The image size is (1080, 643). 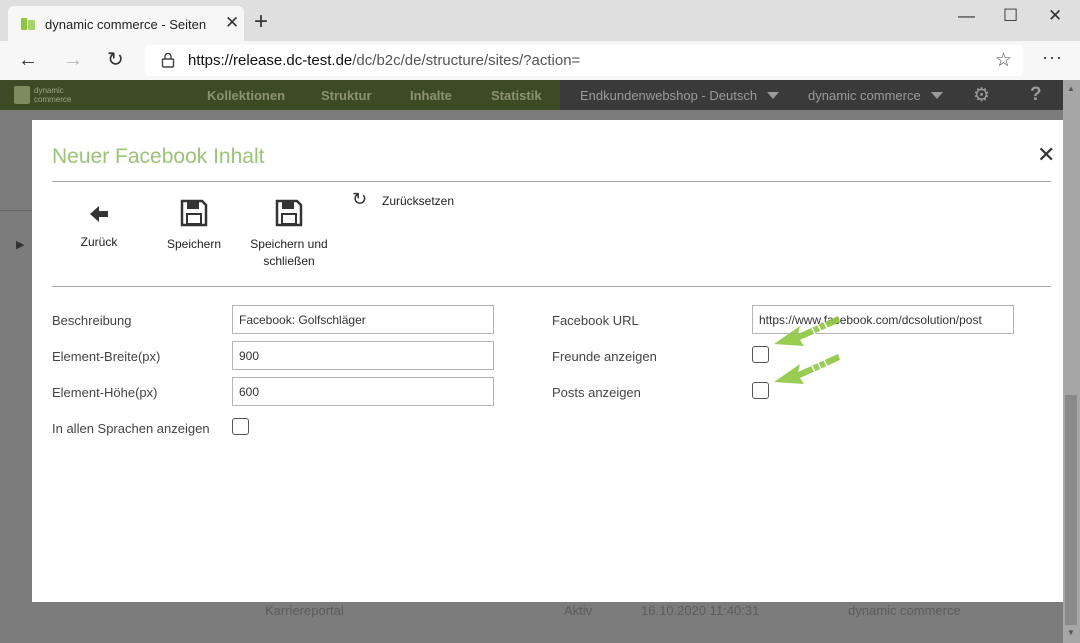 I want to click on favorite-star-icon: ☆, so click(x=1003, y=60).